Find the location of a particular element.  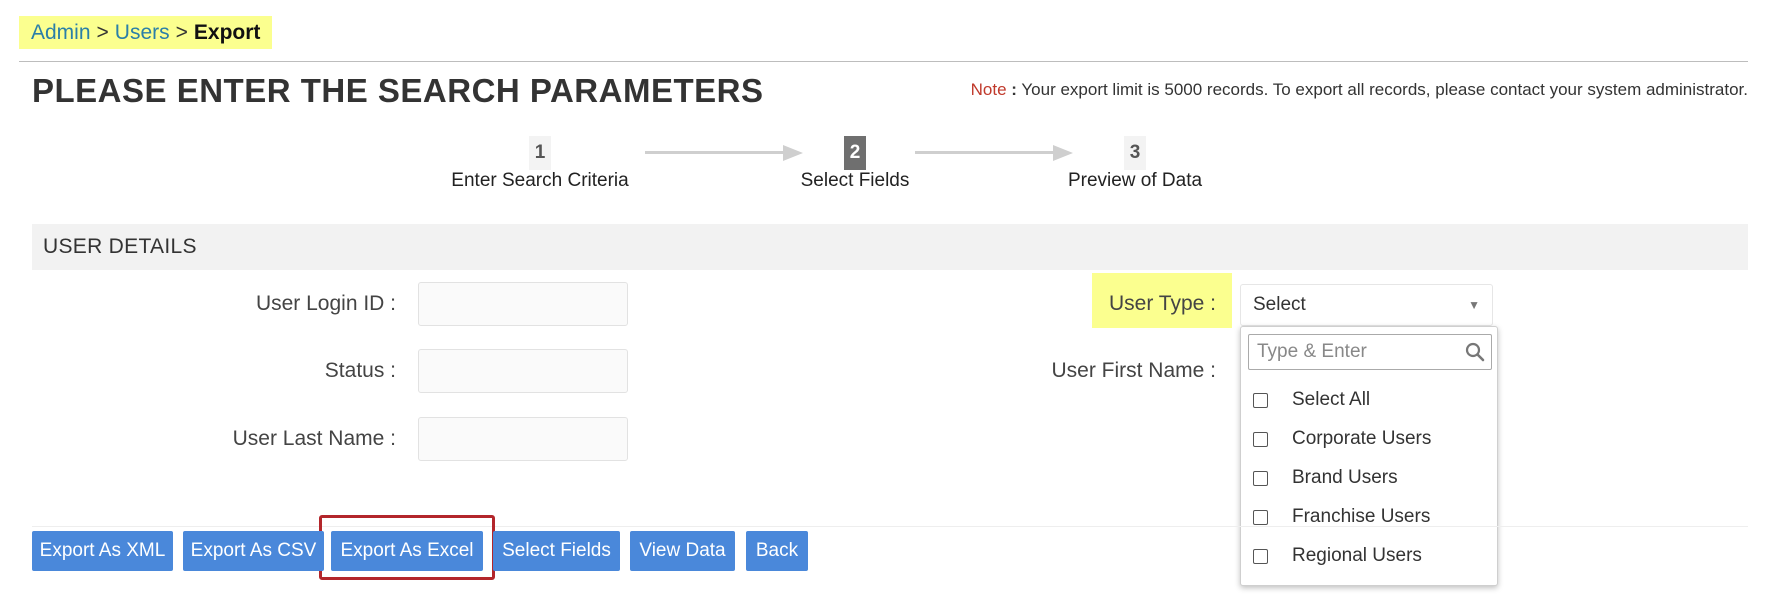

status-label: Status : is located at coordinates (360, 370).